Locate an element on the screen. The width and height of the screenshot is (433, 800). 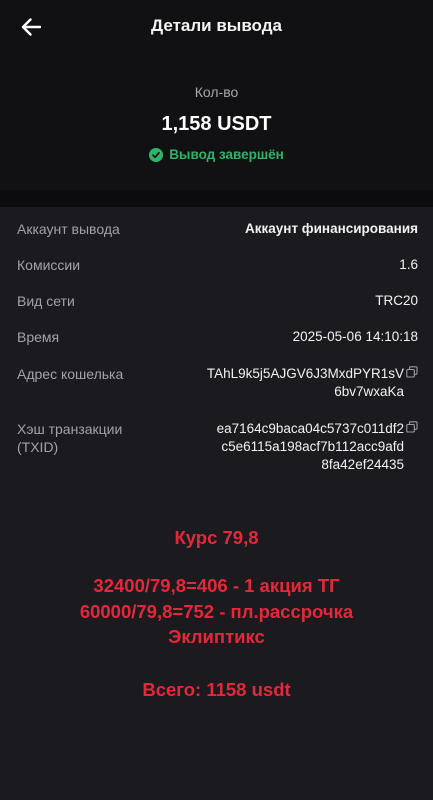
check-circle-icon is located at coordinates (156, 154).